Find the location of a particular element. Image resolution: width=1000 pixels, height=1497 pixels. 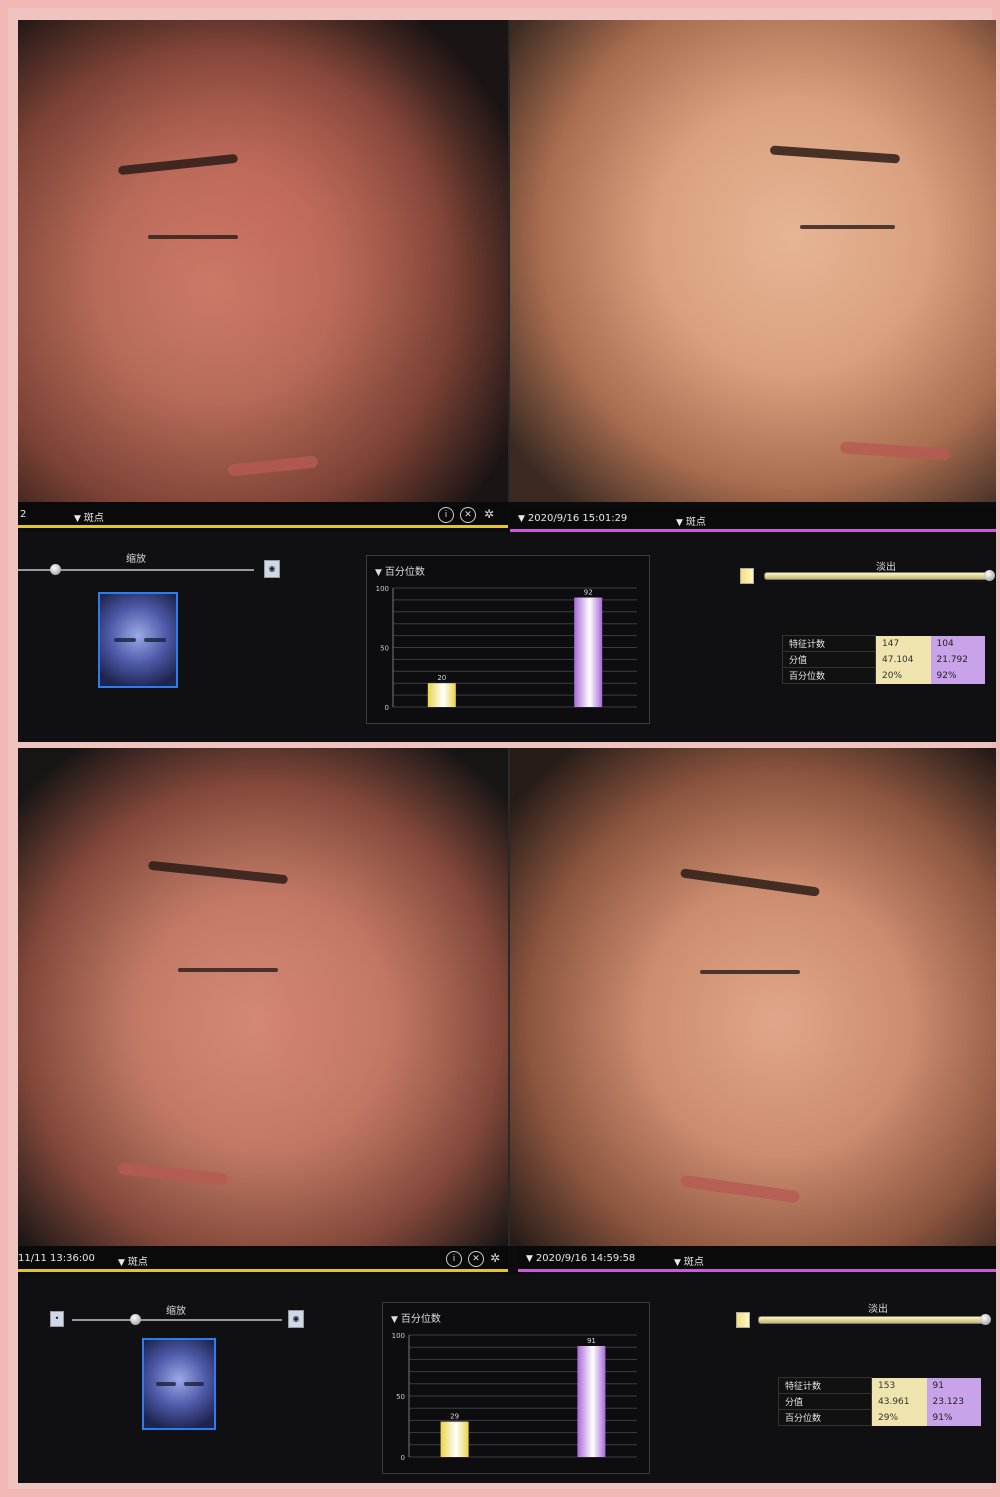

stats-row: 特征计数 153 91 is located at coordinates (879, 1385).